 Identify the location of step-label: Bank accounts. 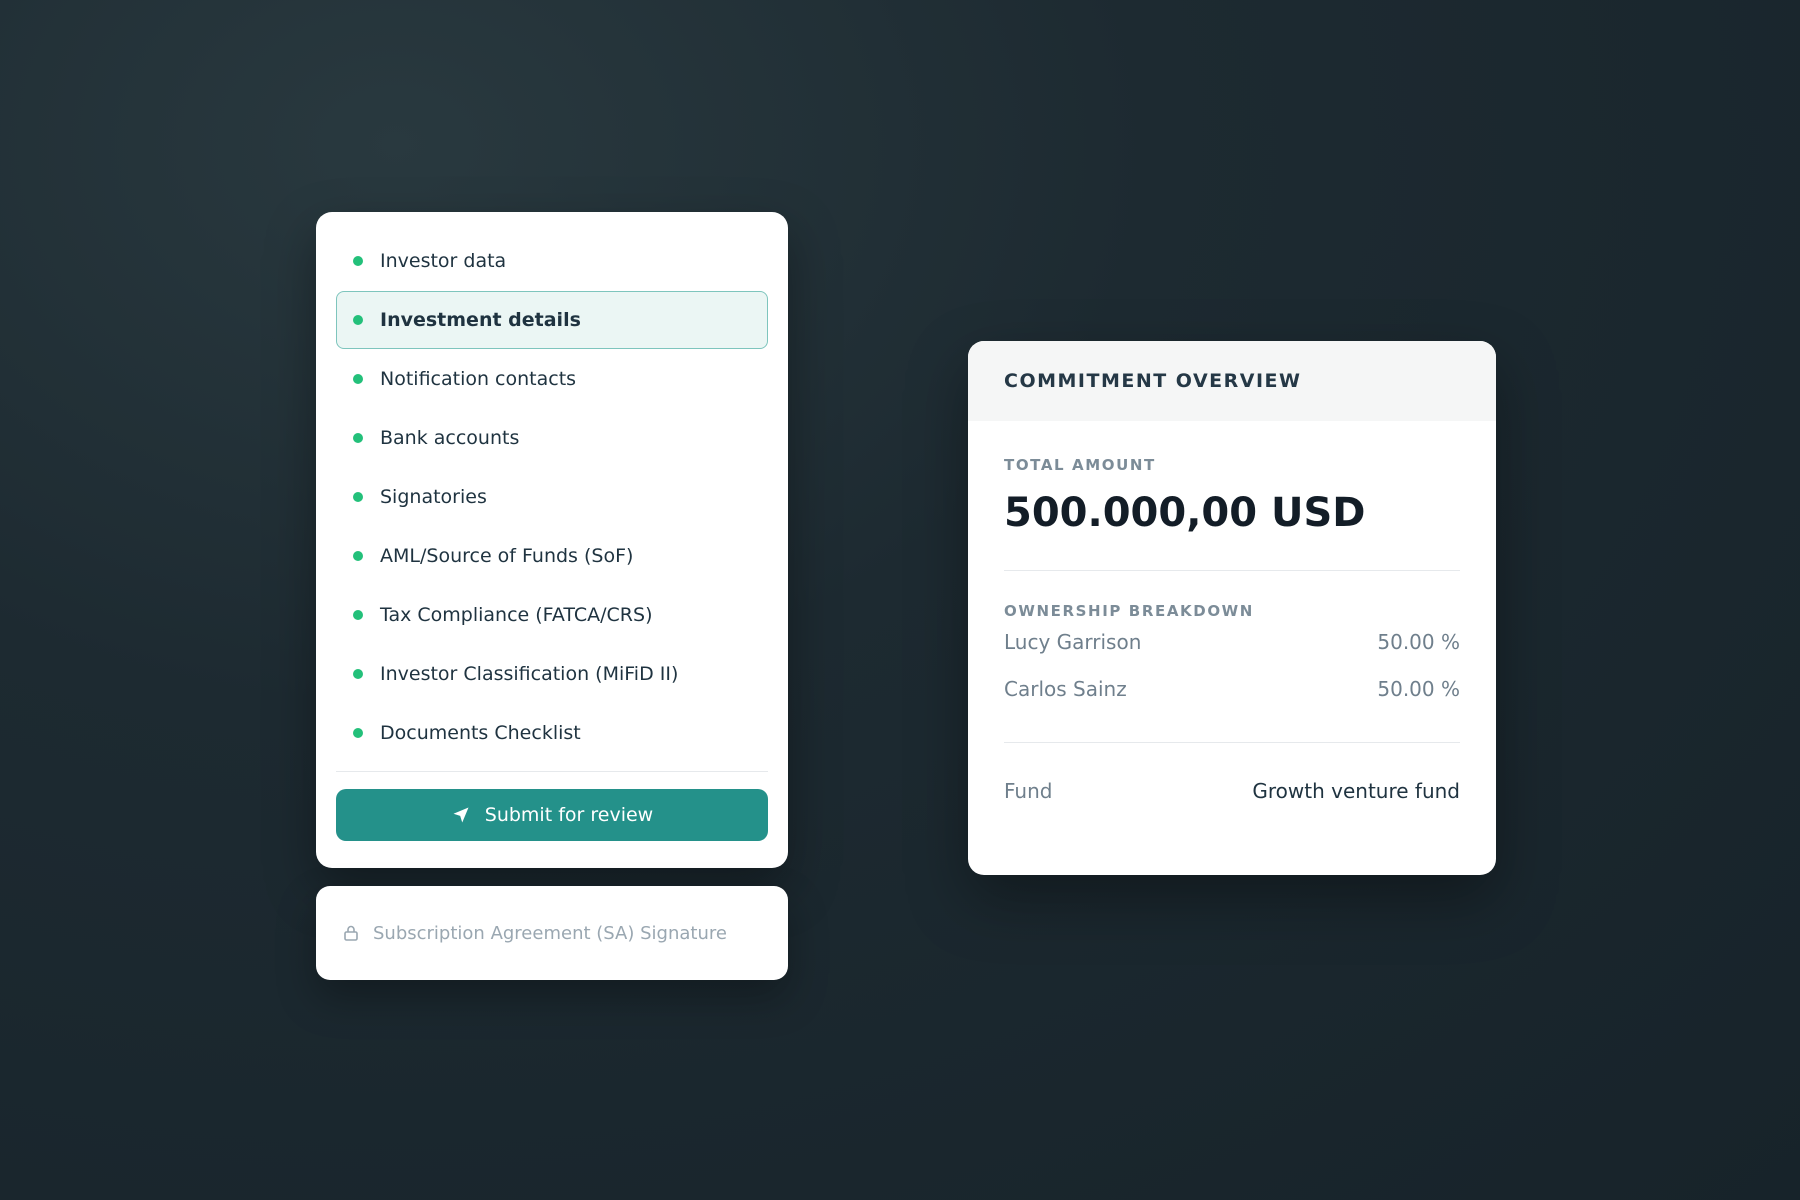
(450, 438).